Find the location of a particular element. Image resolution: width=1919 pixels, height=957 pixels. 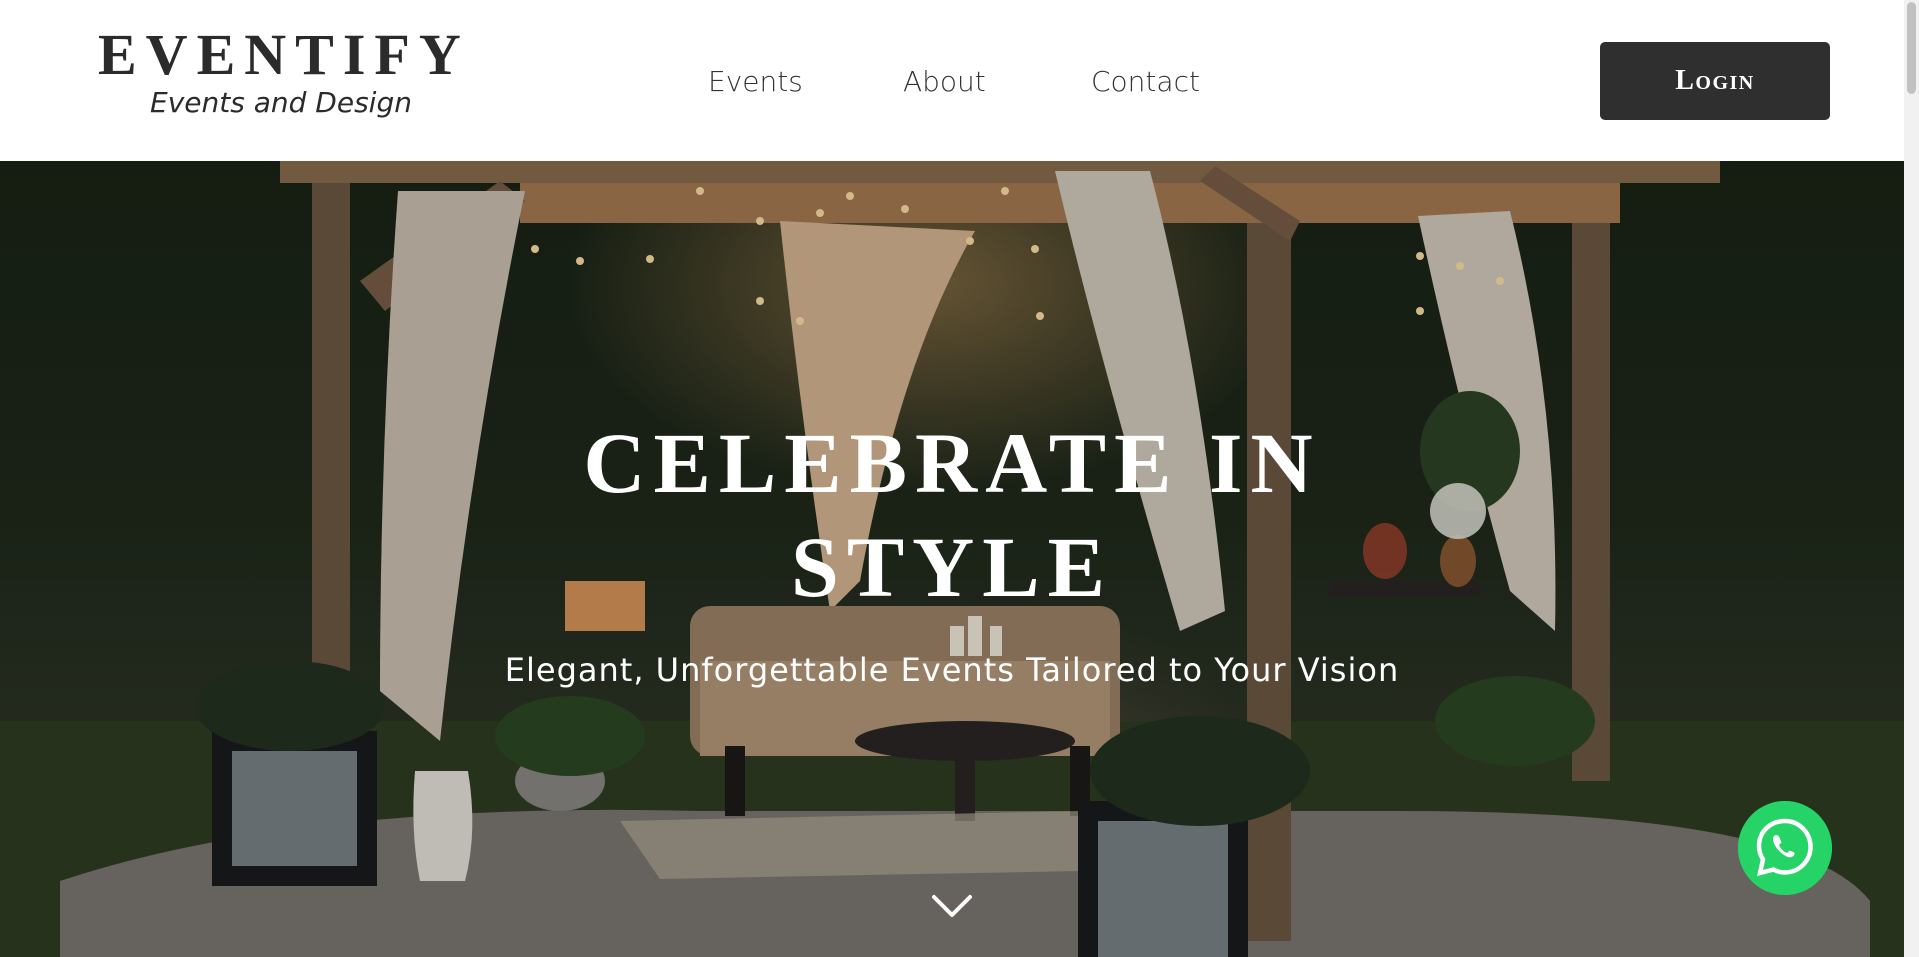

hero-title-line-2: STYLE is located at coordinates (952, 567).